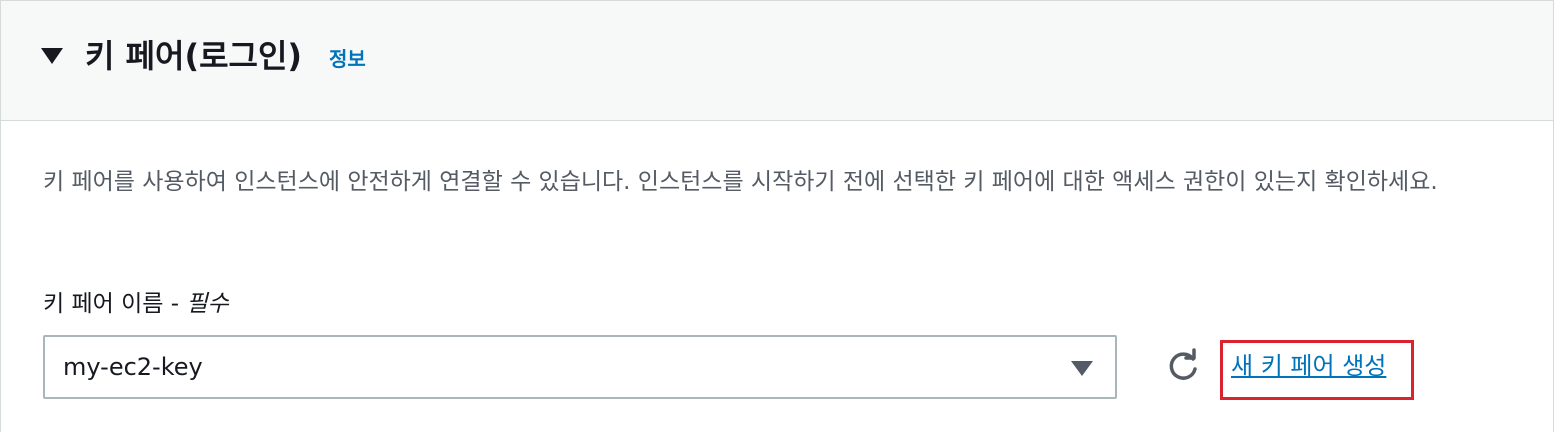 The image size is (1554, 432). Describe the element at coordinates (133, 367) in the screenshot. I see `selected-key-pair: my-ec2-key` at that location.